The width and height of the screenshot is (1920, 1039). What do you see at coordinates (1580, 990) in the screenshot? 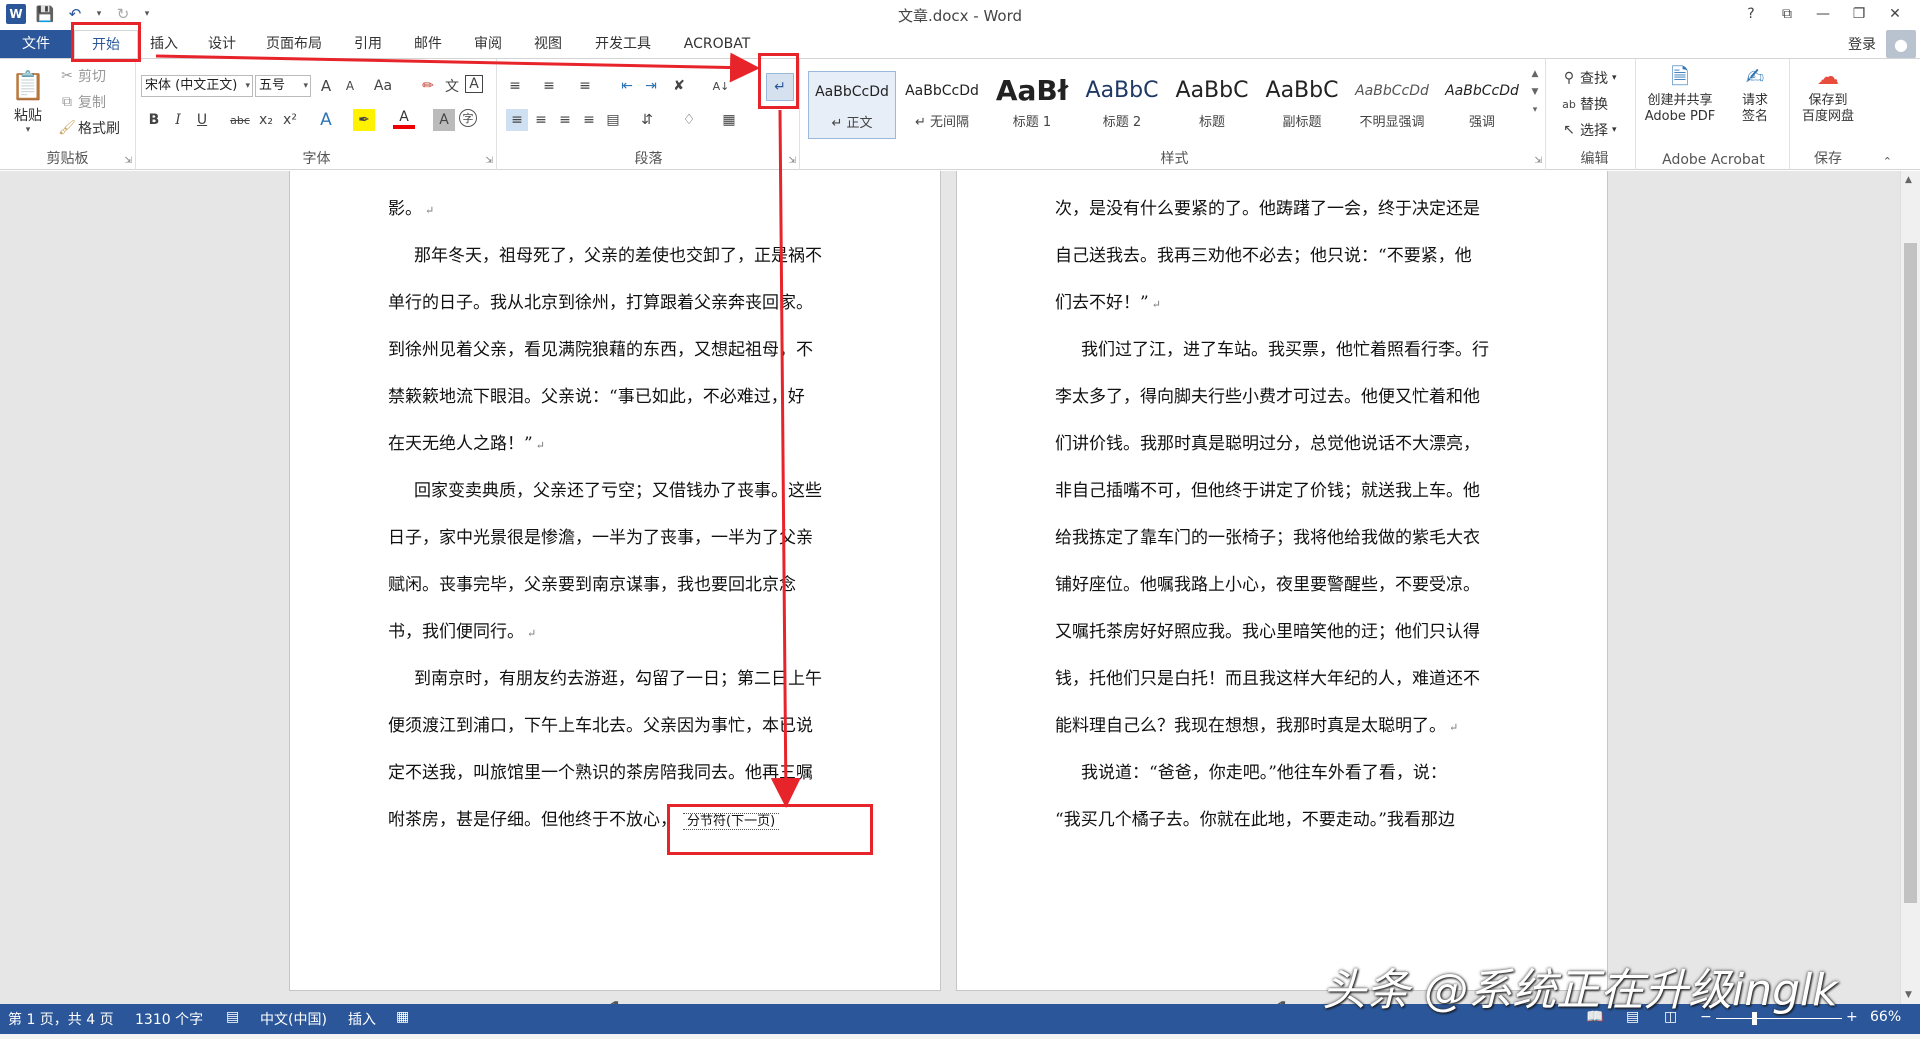
I see `watermark: 头条 @系统正在升级inglk` at bounding box center [1580, 990].